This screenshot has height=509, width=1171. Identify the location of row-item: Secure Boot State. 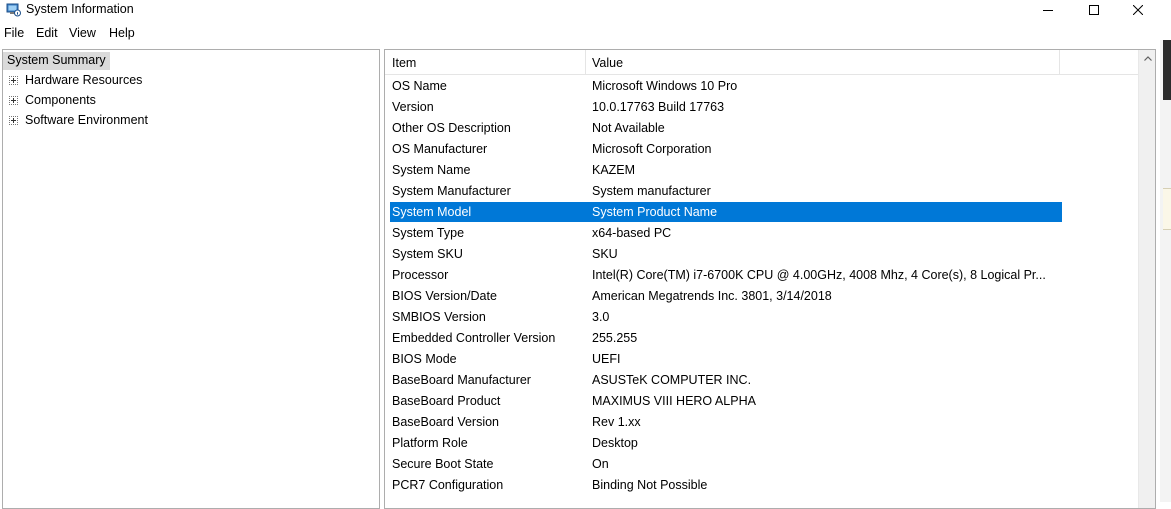
(443, 464).